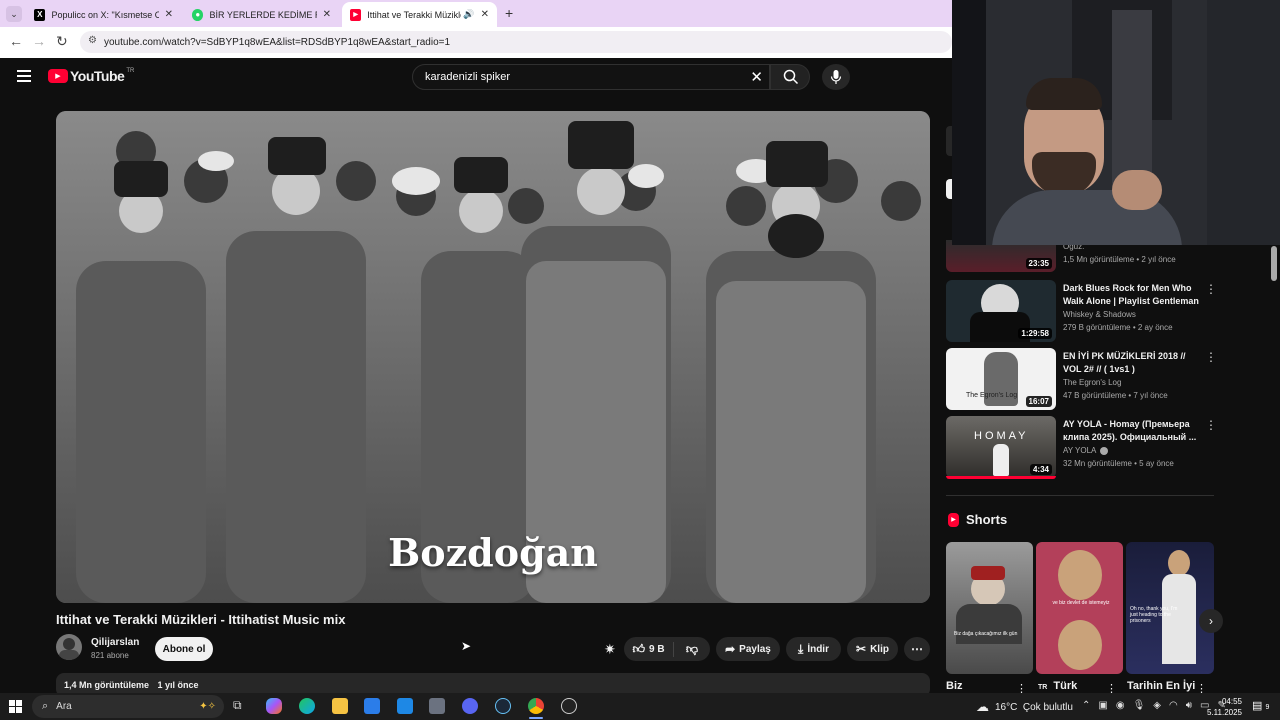 This screenshot has width=1280, height=720. What do you see at coordinates (437, 706) in the screenshot?
I see `app-icon` at bounding box center [437, 706].